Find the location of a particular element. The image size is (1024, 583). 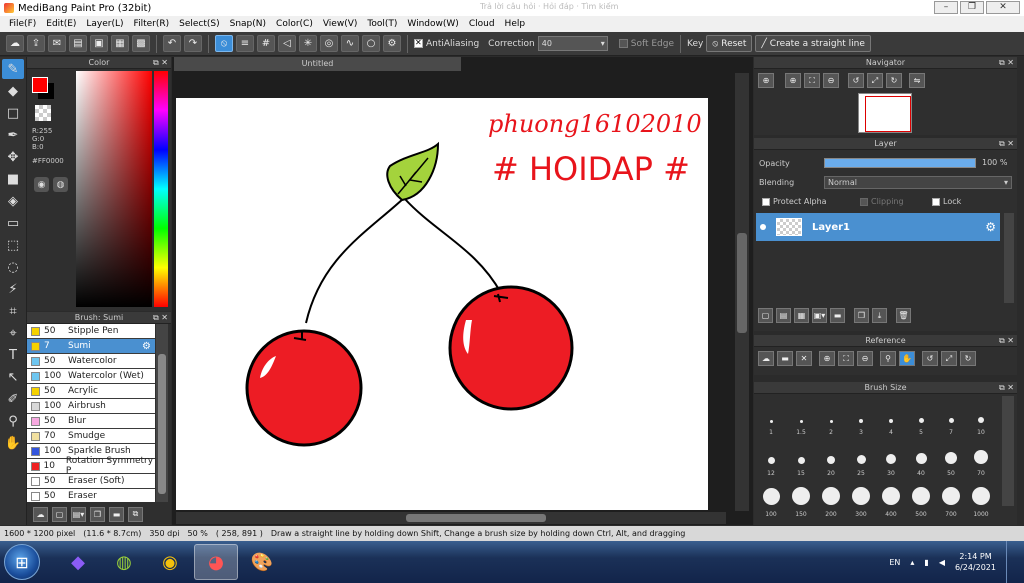

merge-layer-icon: ⤓ is located at coordinates (879, 315).